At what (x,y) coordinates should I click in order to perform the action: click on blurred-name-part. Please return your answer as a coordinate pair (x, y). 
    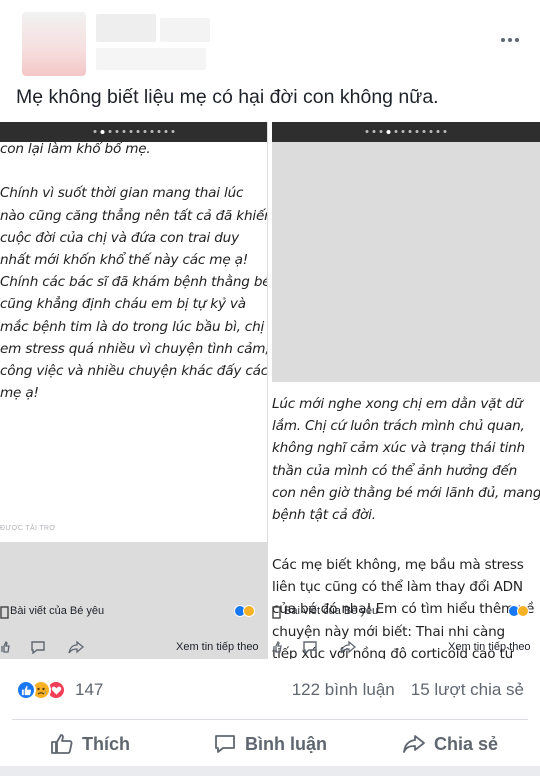
    Looking at the image, I should click on (185, 30).